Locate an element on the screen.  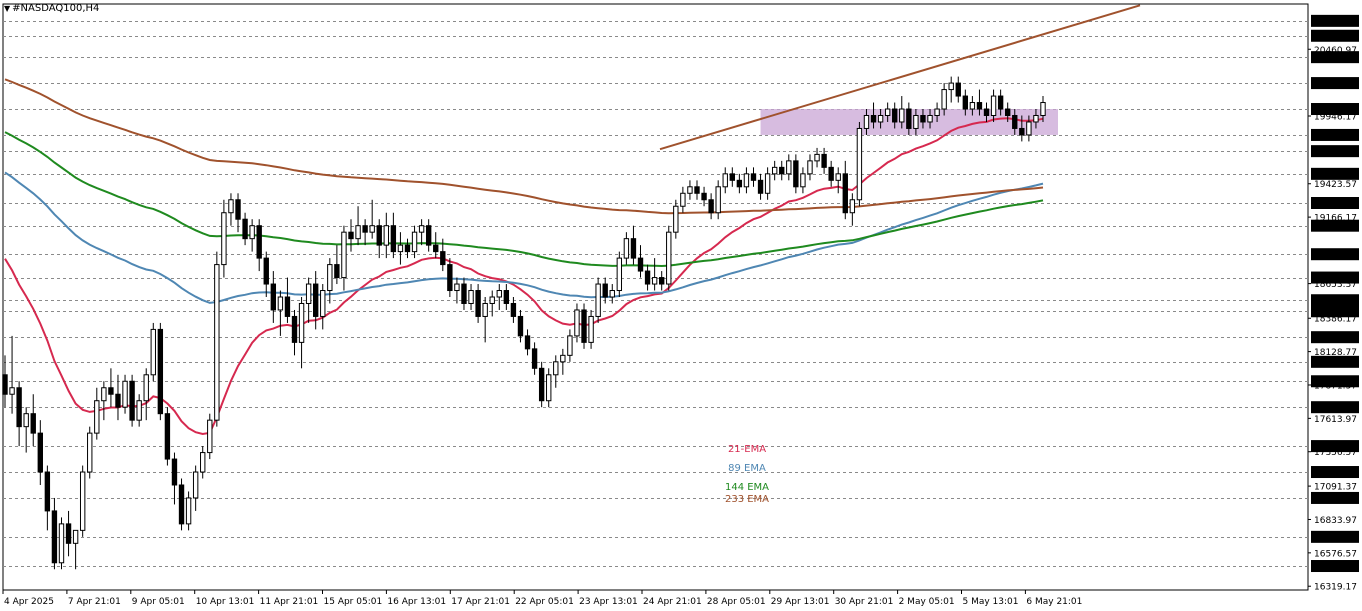
price-label: 18880.00 is located at coordinates (1335, 256).